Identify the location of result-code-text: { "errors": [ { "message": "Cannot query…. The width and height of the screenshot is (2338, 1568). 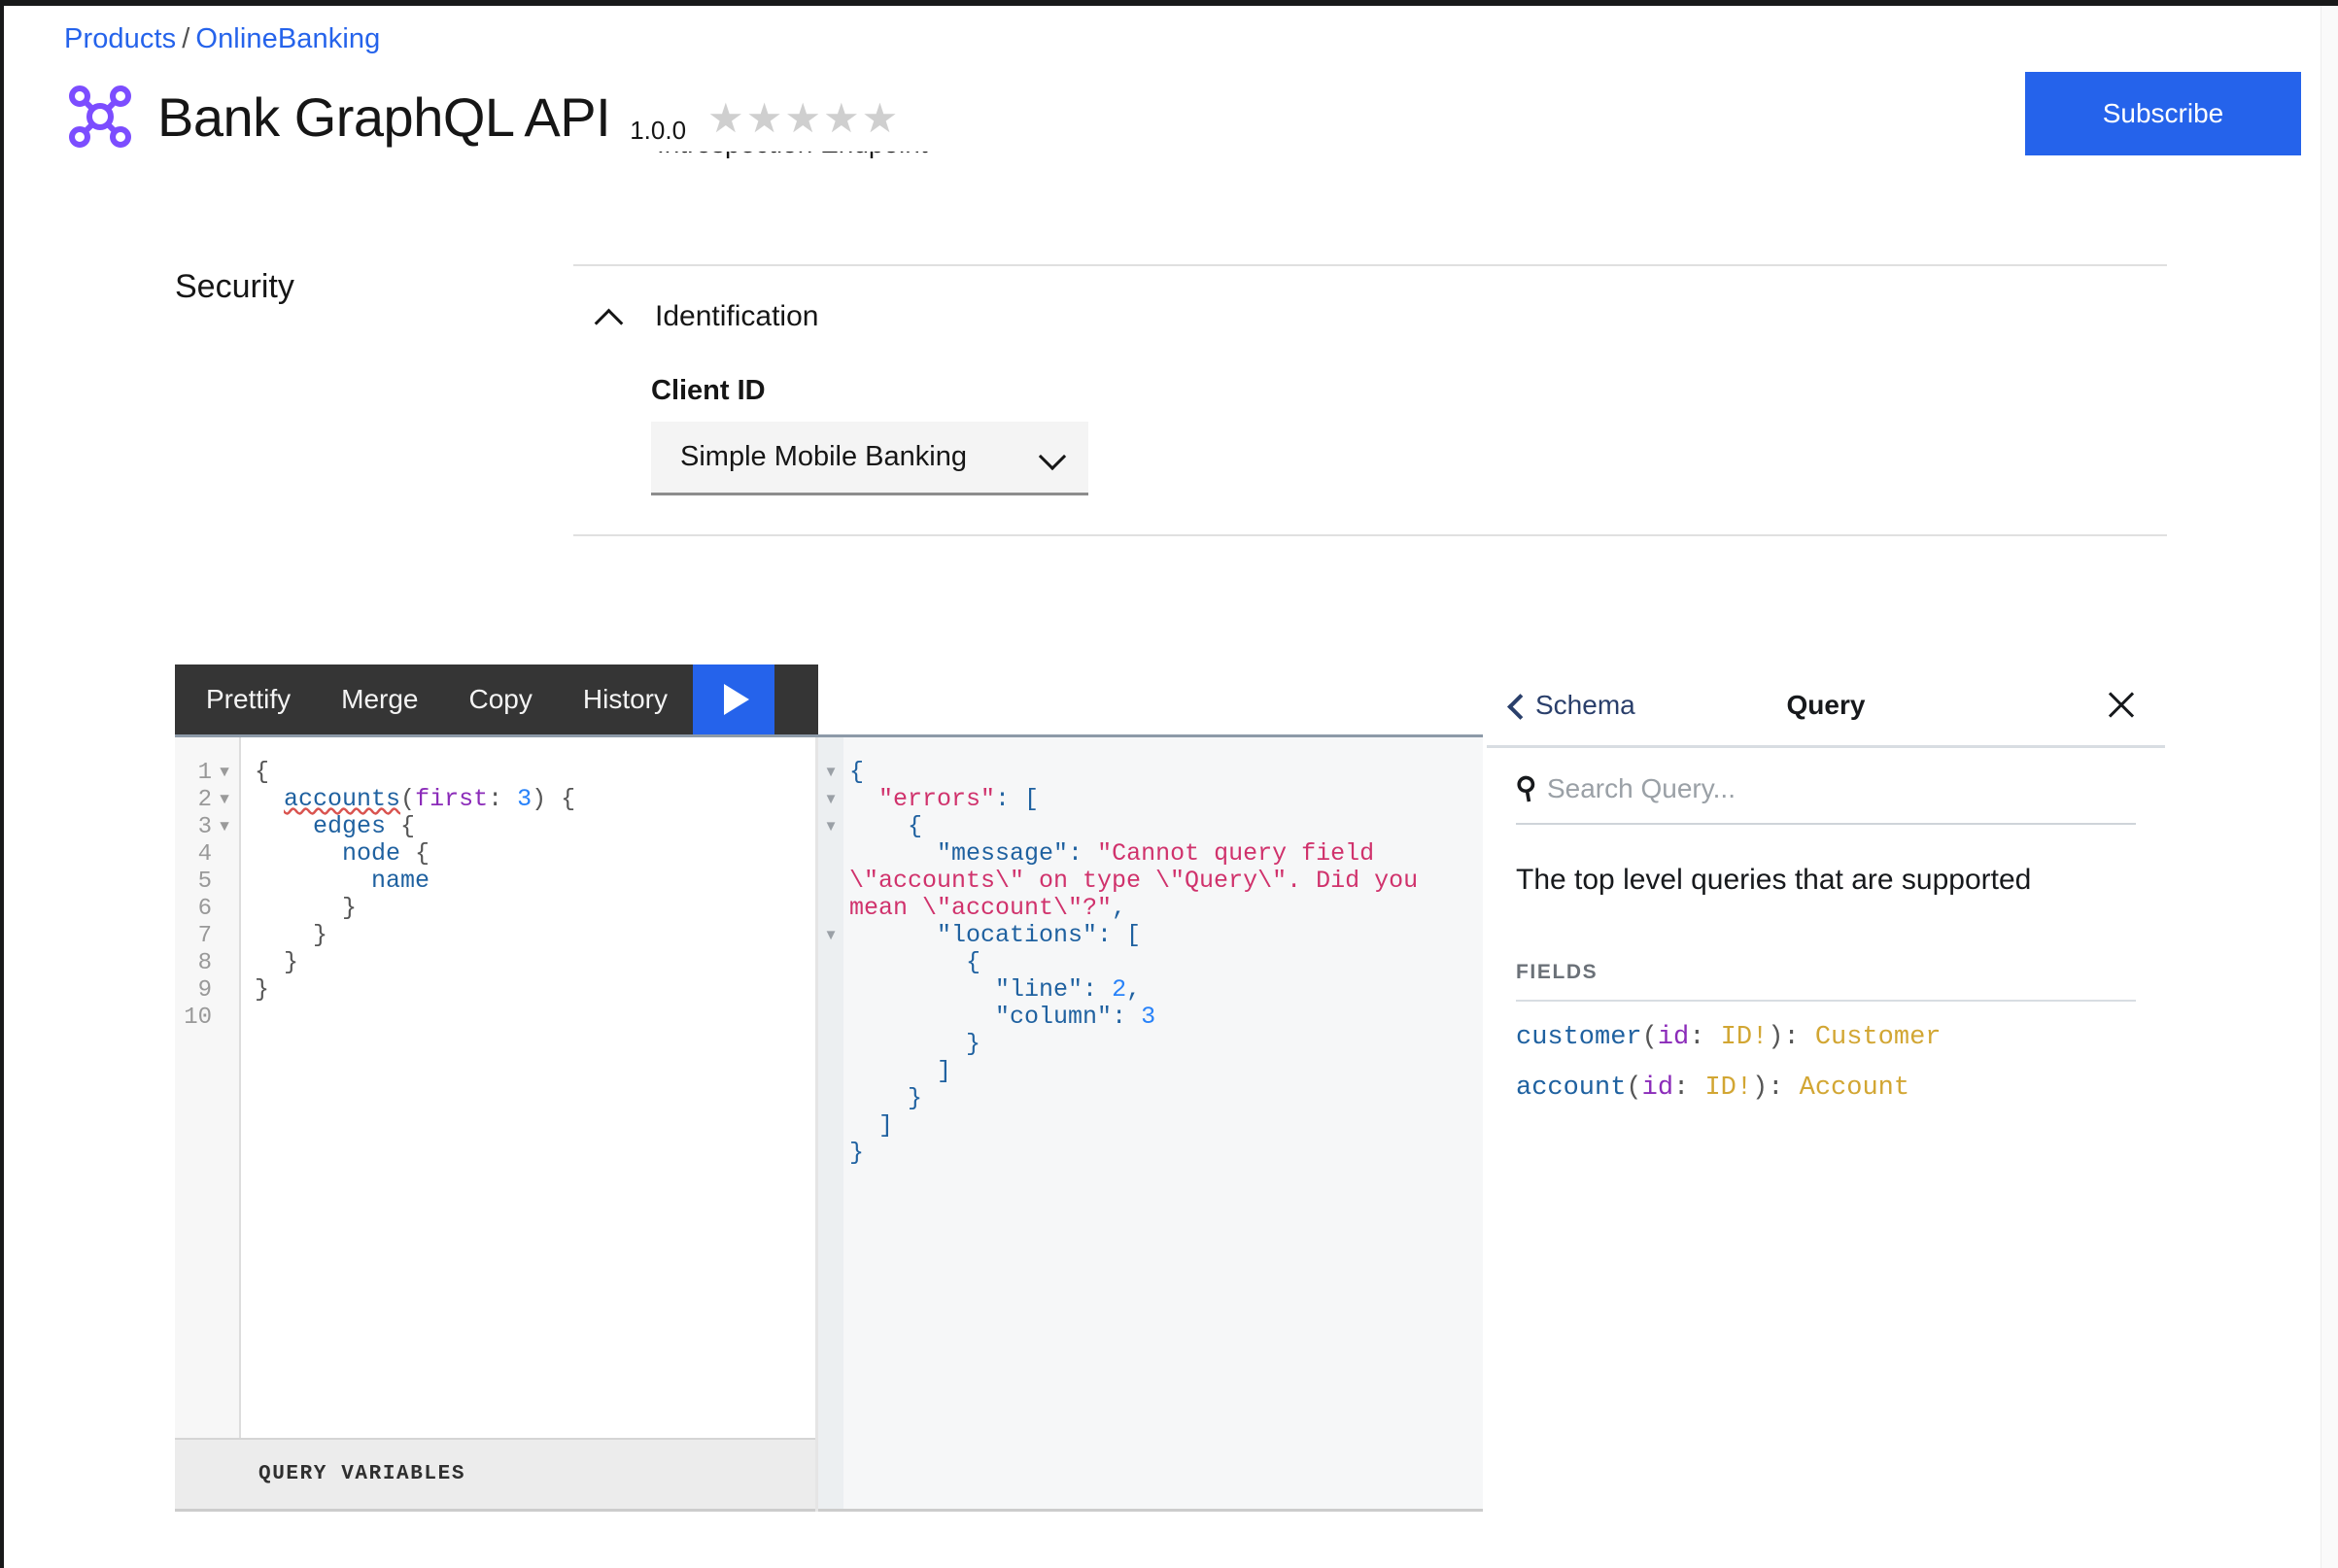
(1163, 1123).